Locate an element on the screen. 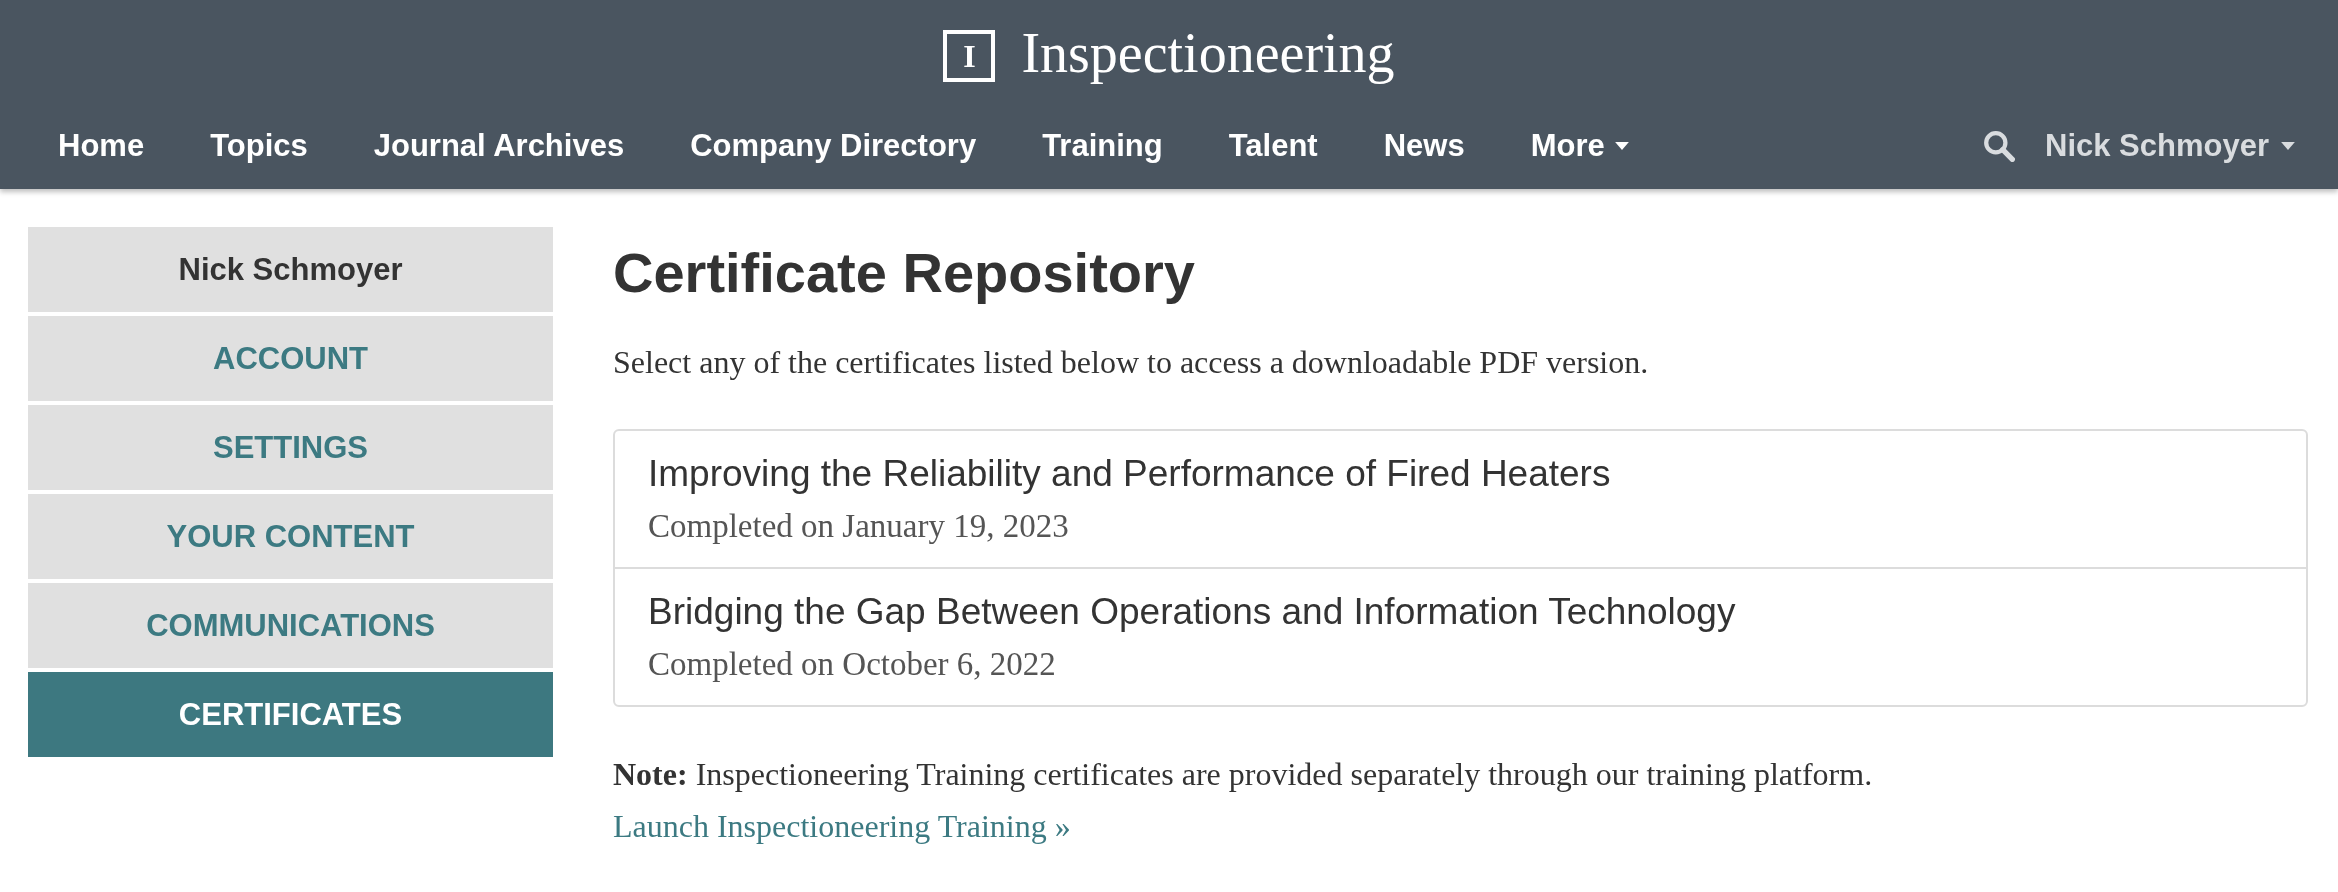 This screenshot has width=2338, height=892. nav-link: Training is located at coordinates (1102, 145).